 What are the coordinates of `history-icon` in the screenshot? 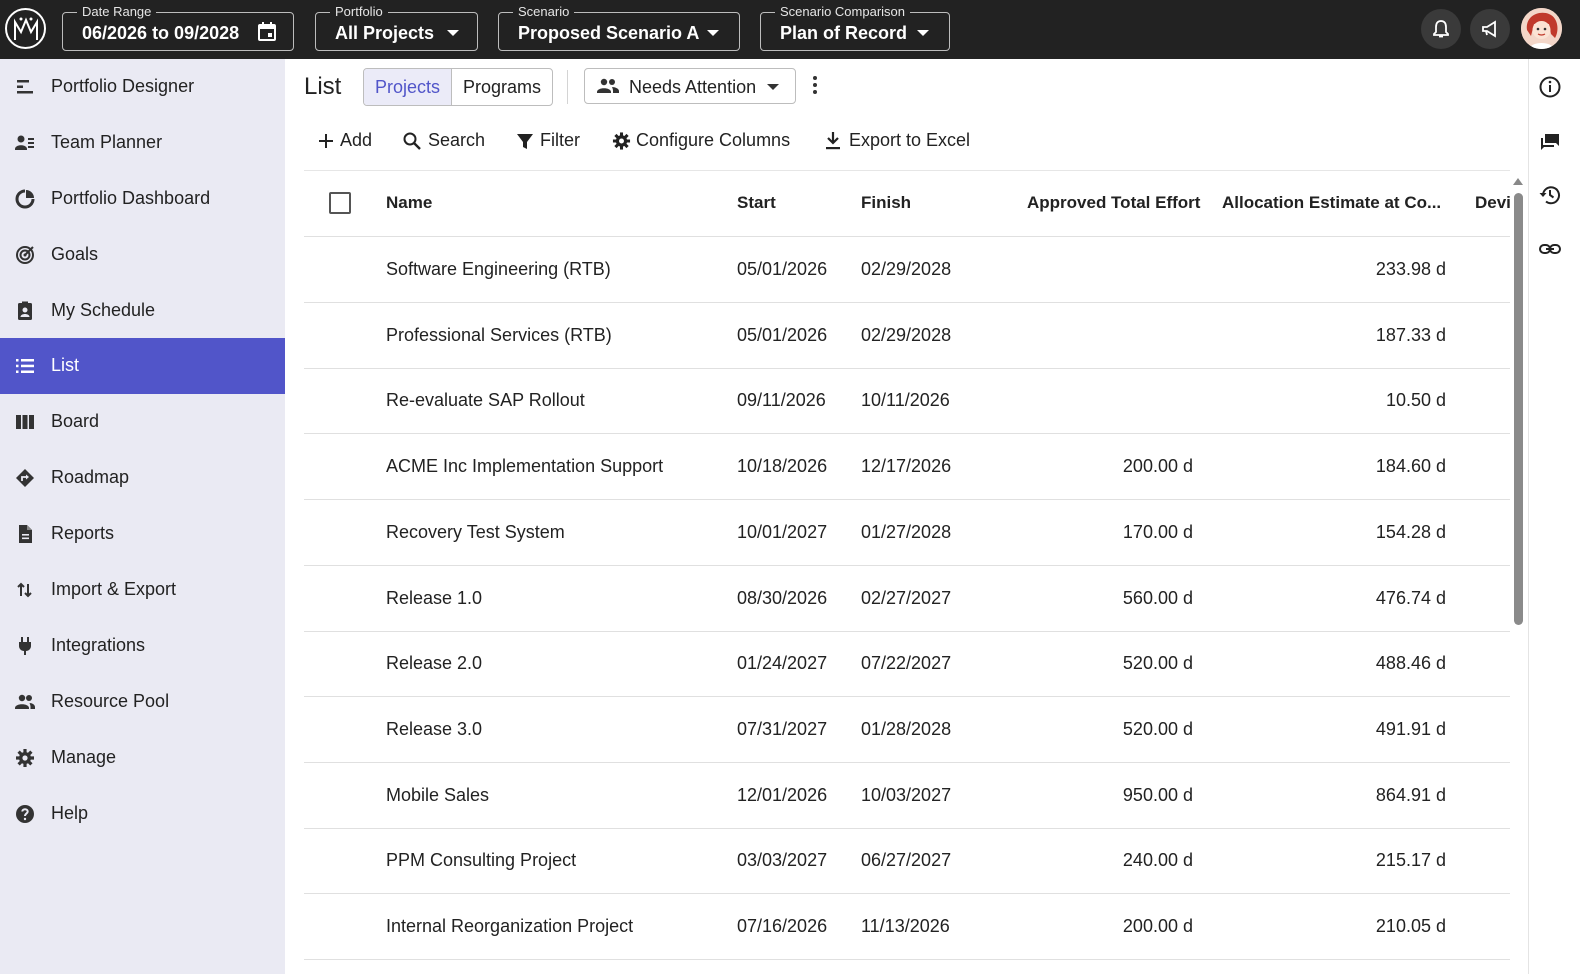 It's located at (1550, 195).